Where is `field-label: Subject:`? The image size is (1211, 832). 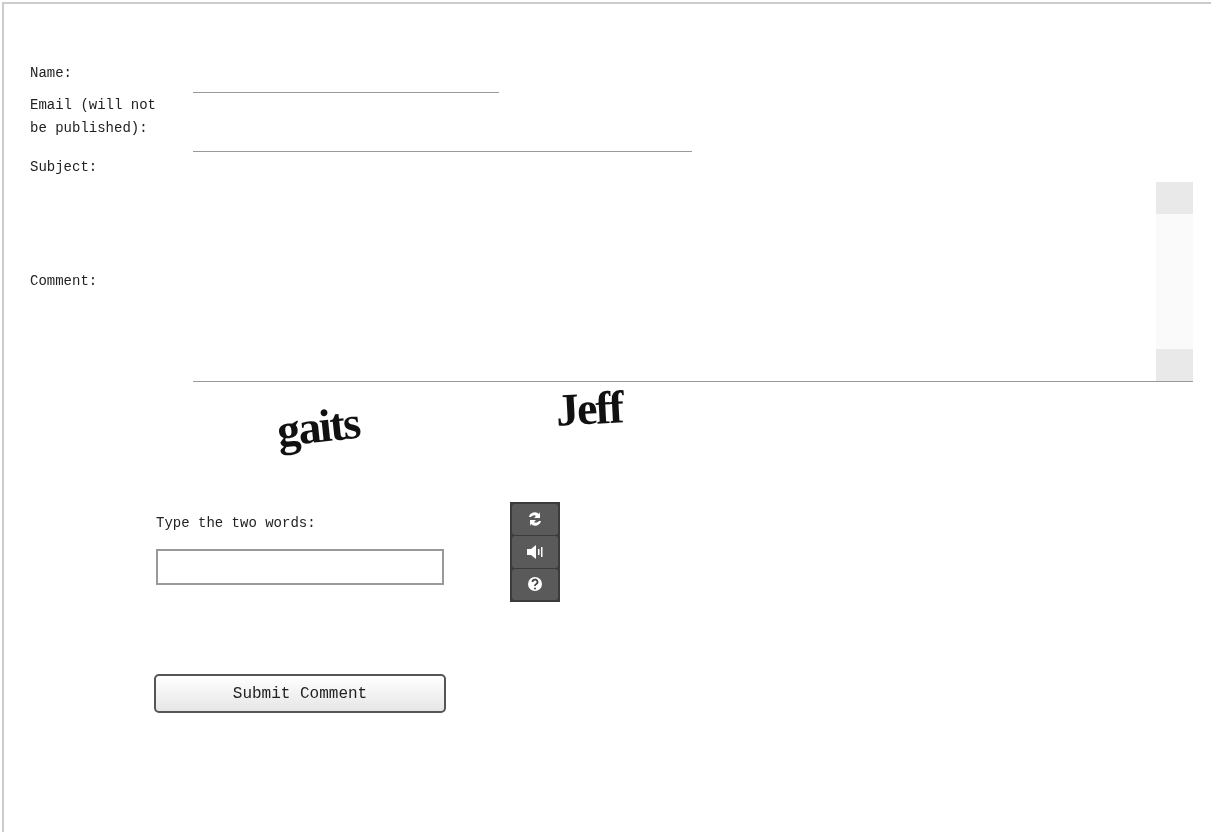 field-label: Subject: is located at coordinates (64, 167).